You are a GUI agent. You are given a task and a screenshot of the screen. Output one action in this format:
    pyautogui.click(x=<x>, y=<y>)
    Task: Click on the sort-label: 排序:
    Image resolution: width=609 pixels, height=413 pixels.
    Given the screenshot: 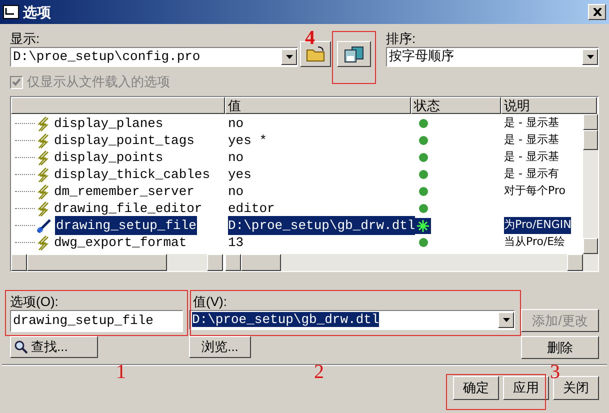 What is the action you would take?
    pyautogui.click(x=401, y=38)
    